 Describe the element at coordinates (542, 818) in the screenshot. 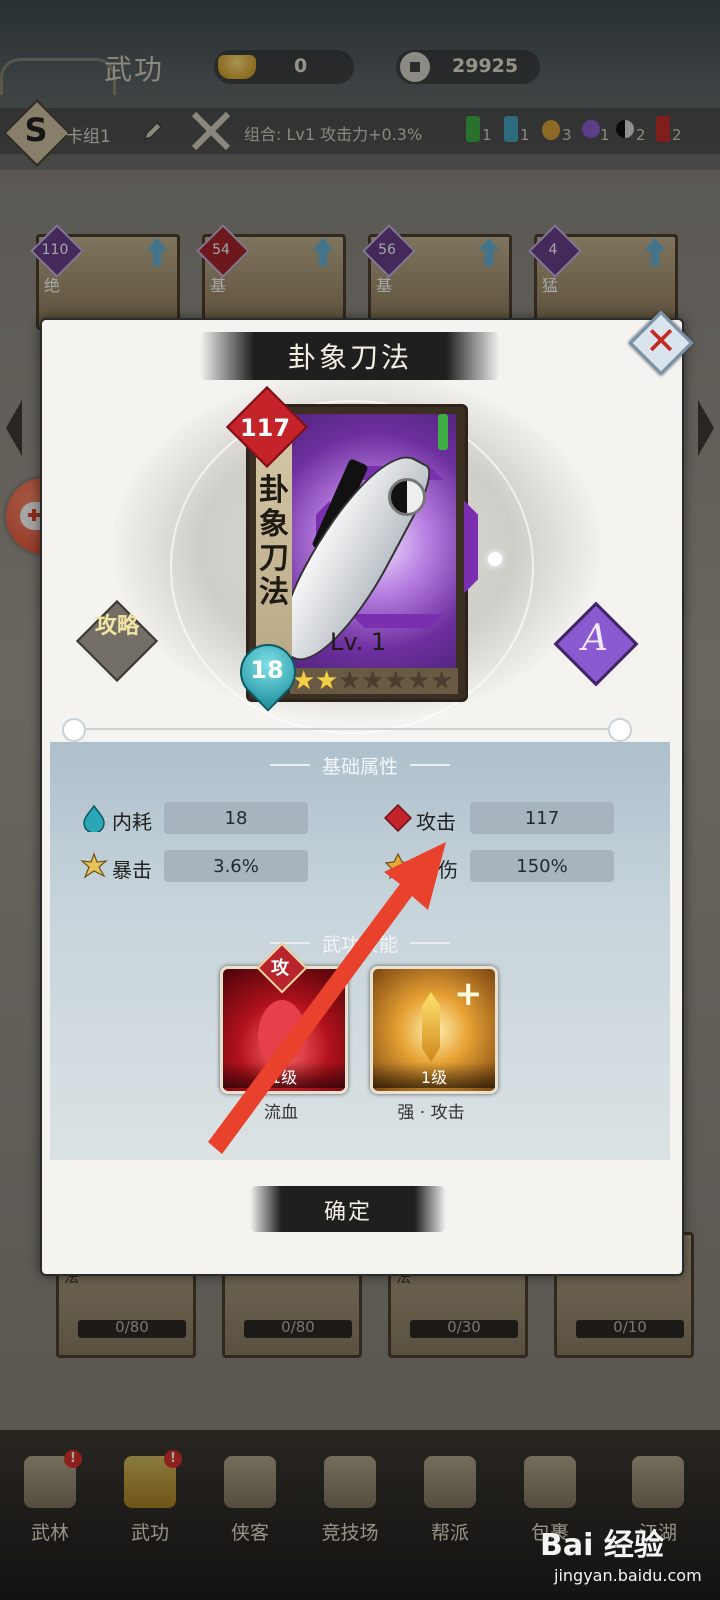

I see `stat-value-attack: 117` at that location.